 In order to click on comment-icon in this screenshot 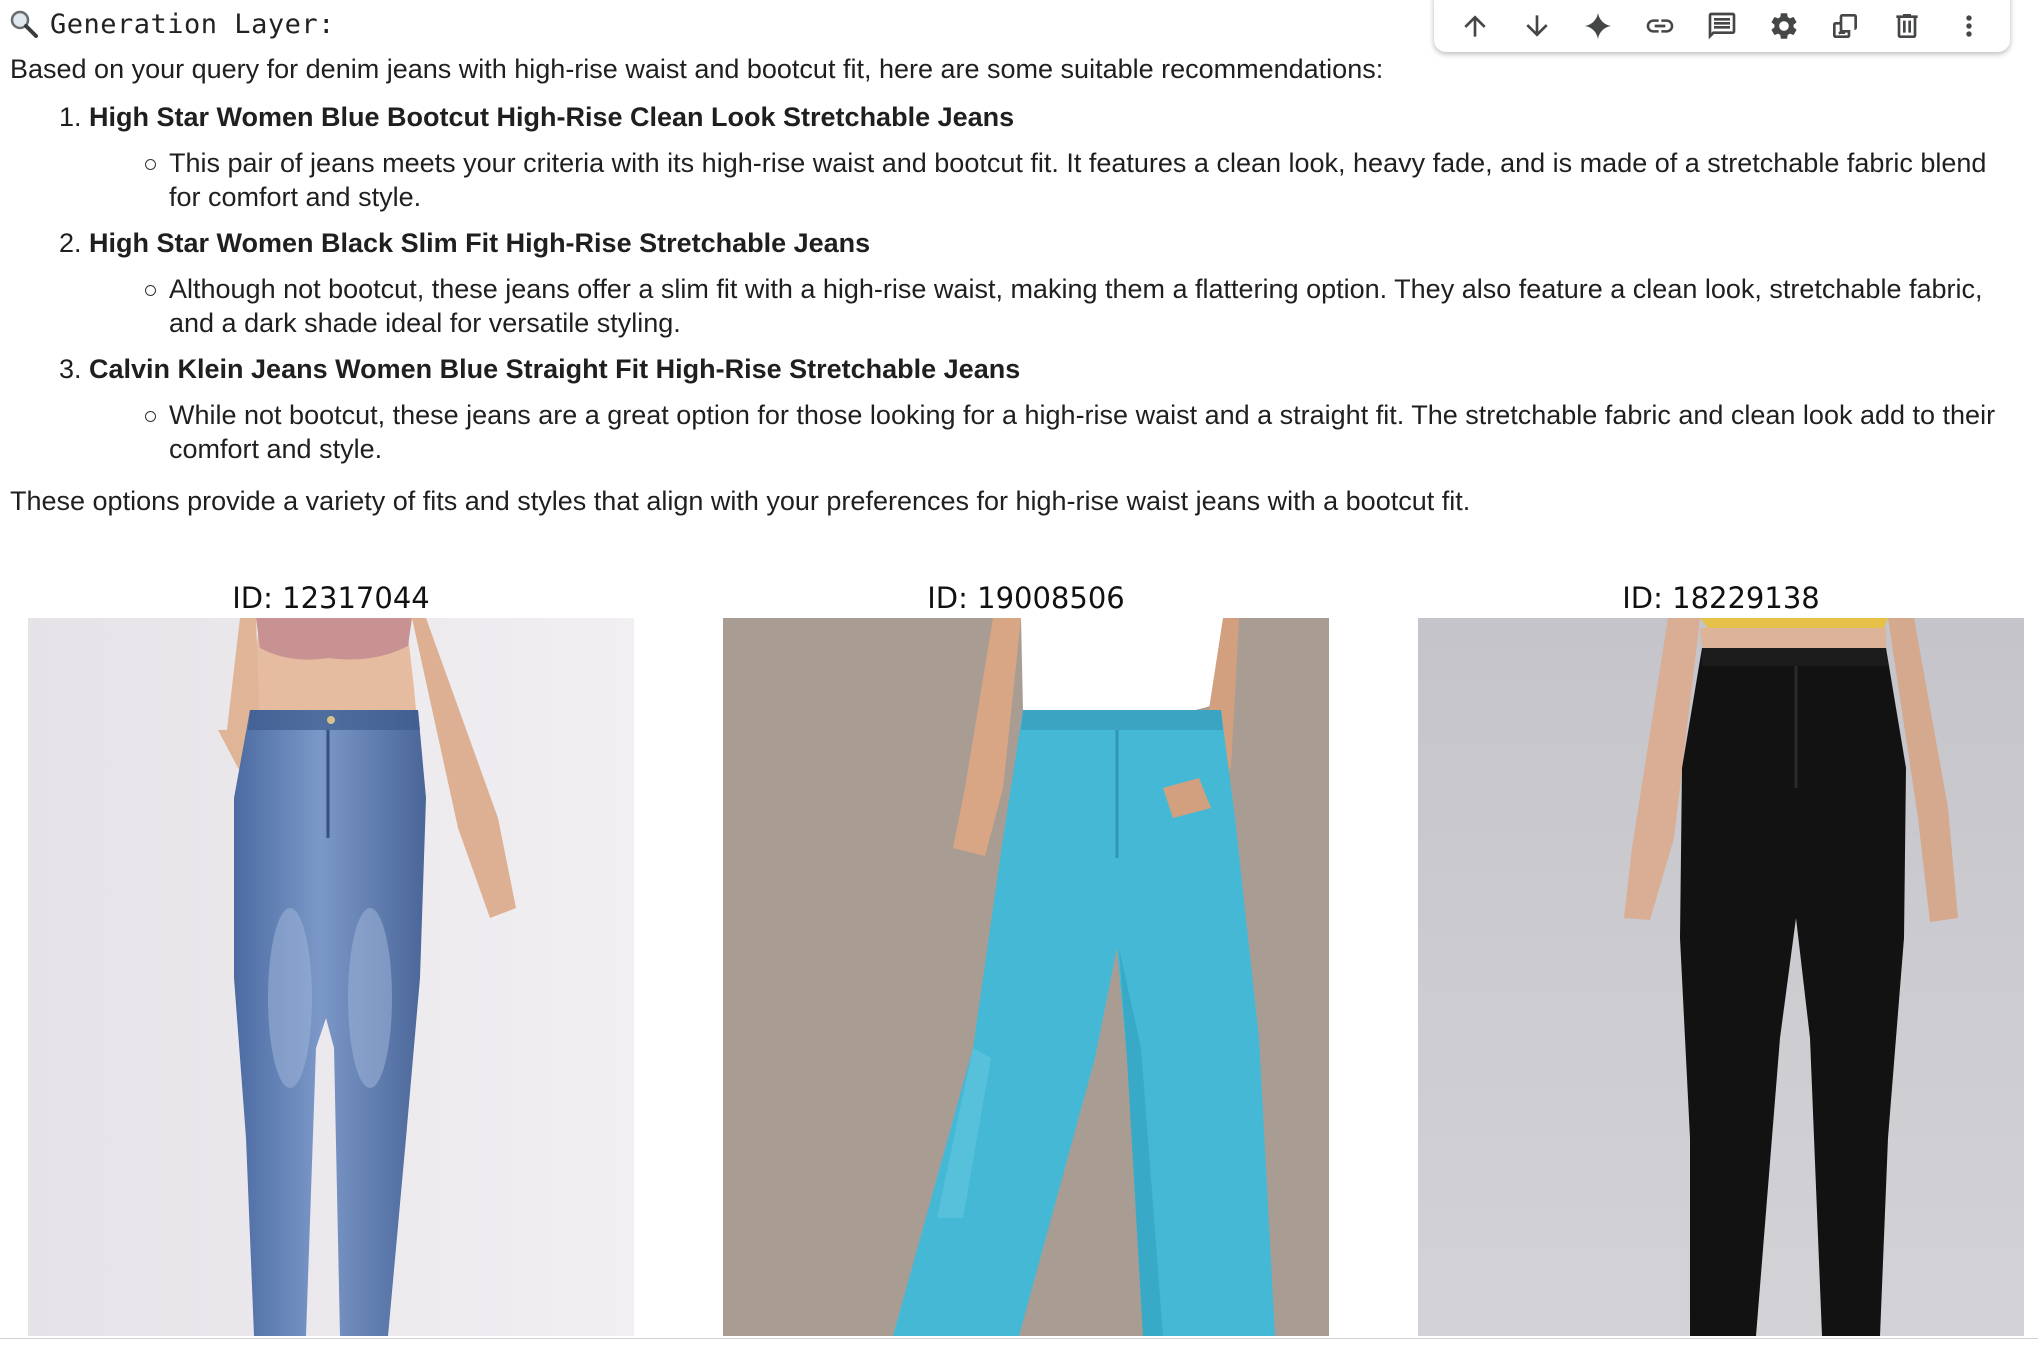, I will do `click(1722, 26)`.